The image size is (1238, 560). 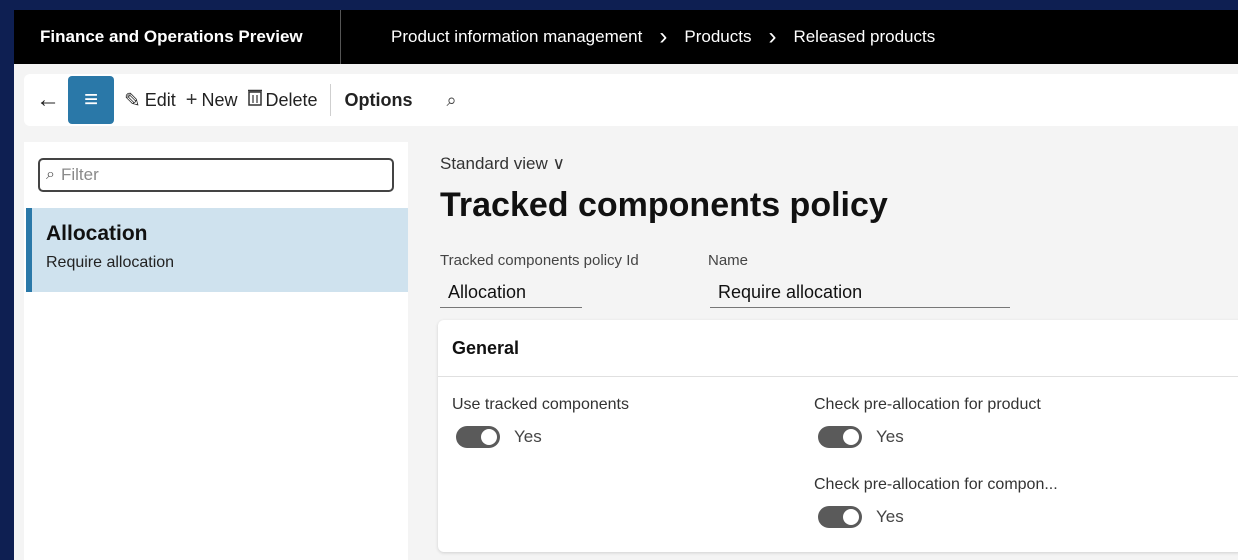 I want to click on check-pre-allocation-component-toggle: Yes, so click(x=861, y=517).